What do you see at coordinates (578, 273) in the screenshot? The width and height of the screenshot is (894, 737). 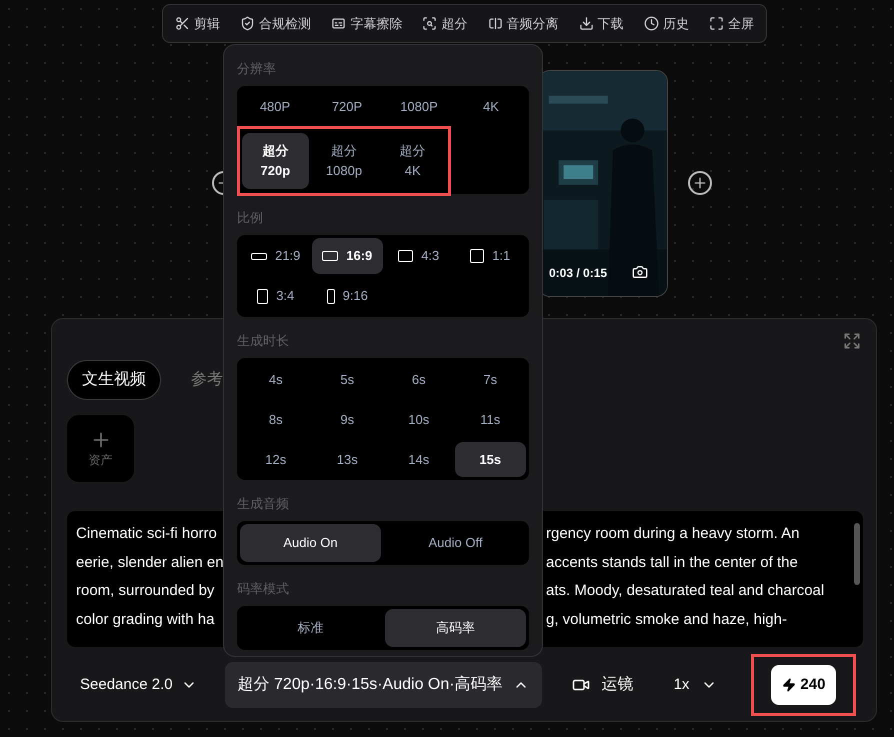 I see `time-label: 0:03 / 0:15` at bounding box center [578, 273].